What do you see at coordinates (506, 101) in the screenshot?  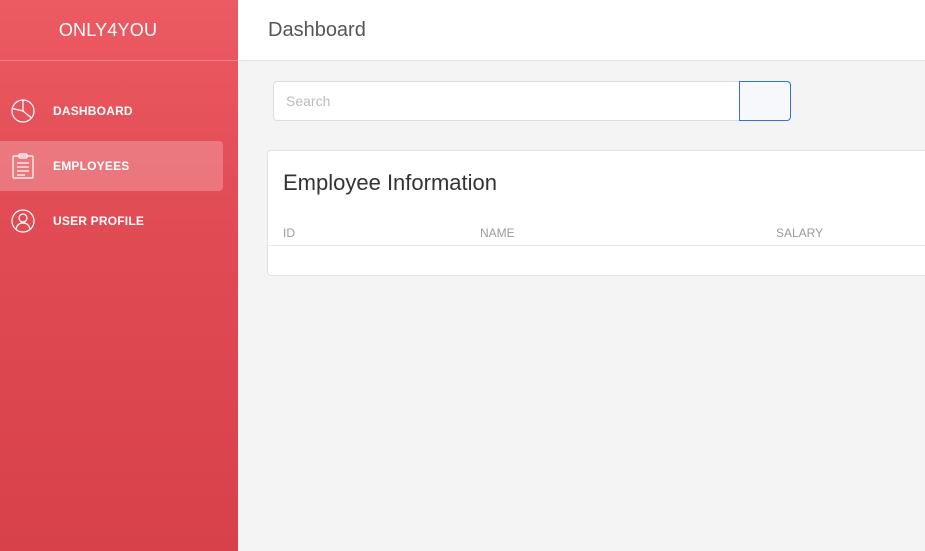 I see `search-input` at bounding box center [506, 101].